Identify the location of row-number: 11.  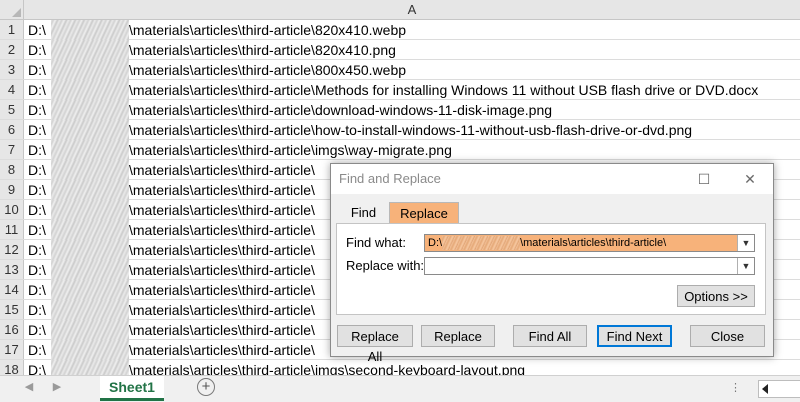
(12, 229).